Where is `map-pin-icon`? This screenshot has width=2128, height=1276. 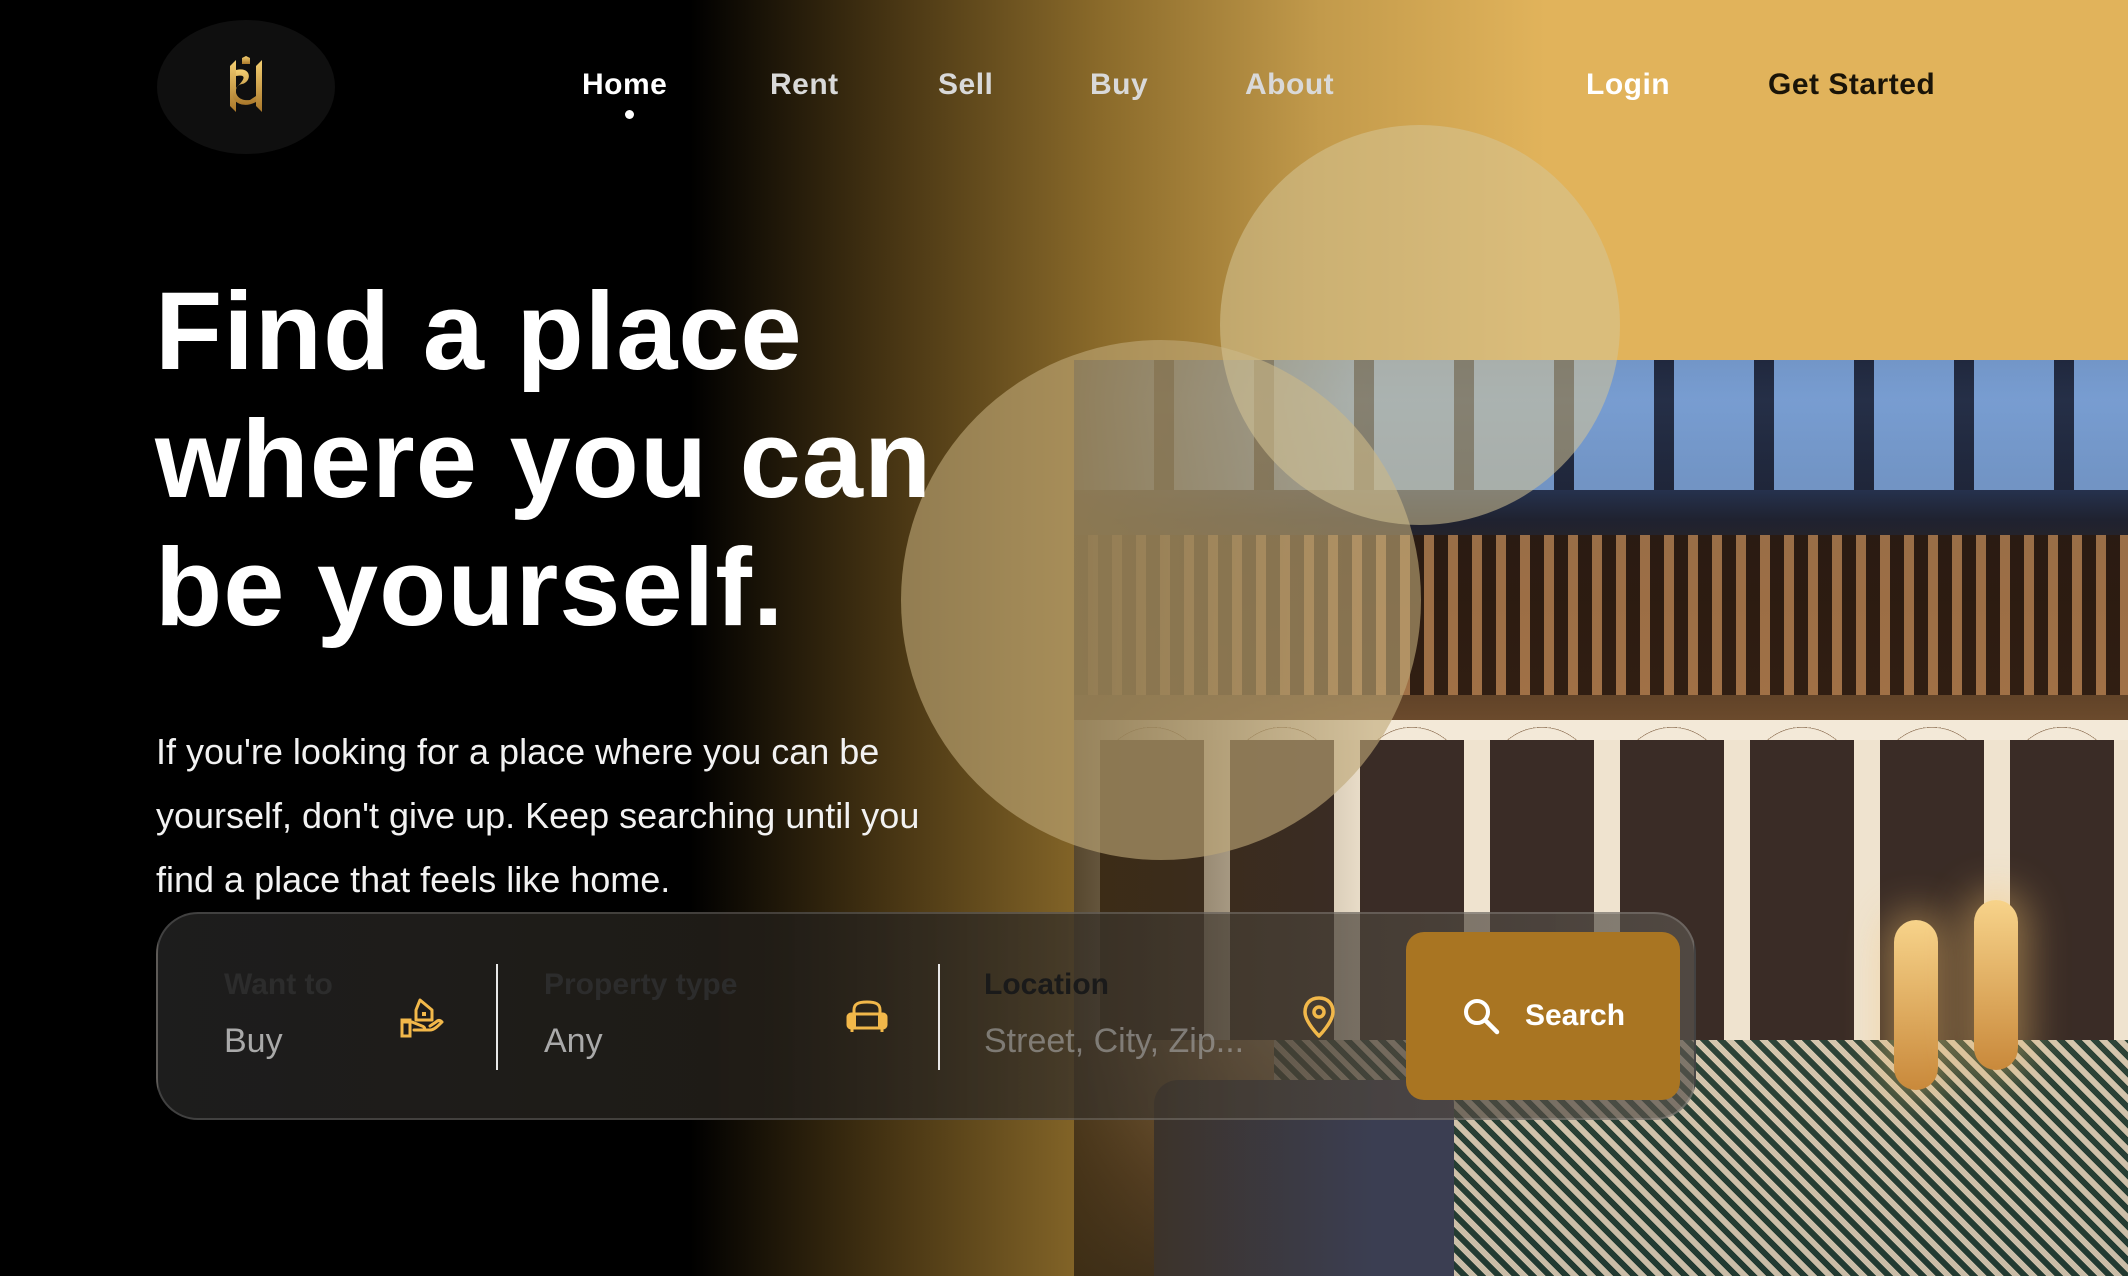 map-pin-icon is located at coordinates (1319, 1017).